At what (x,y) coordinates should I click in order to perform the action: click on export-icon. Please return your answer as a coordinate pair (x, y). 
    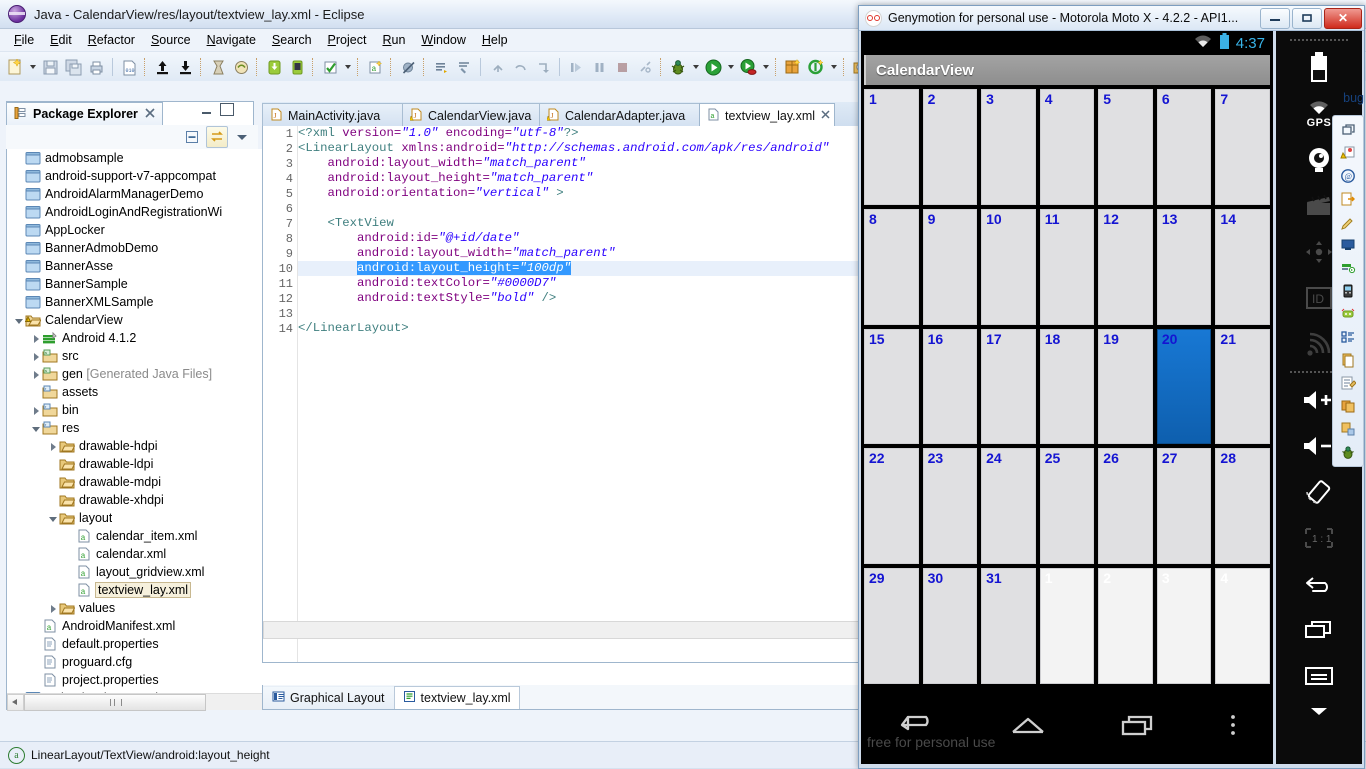
    Looking at the image, I should click on (162, 67).